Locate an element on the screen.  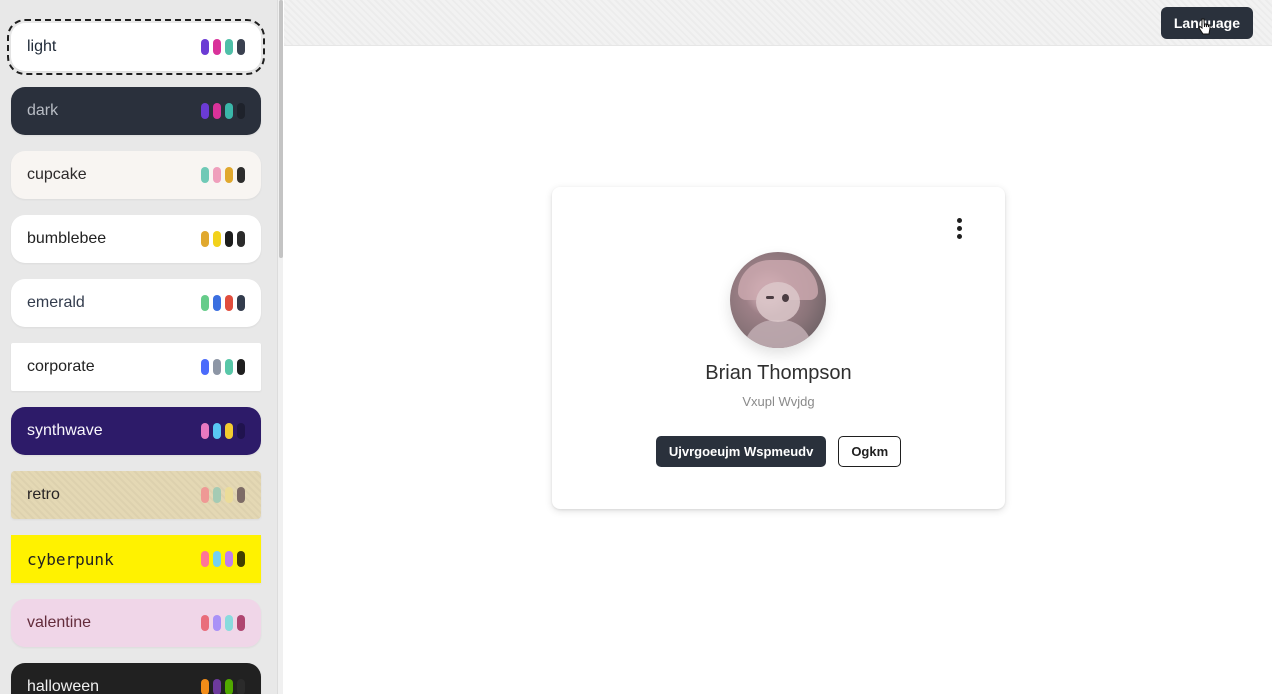
theme-option-label: emerald is located at coordinates (56, 302).